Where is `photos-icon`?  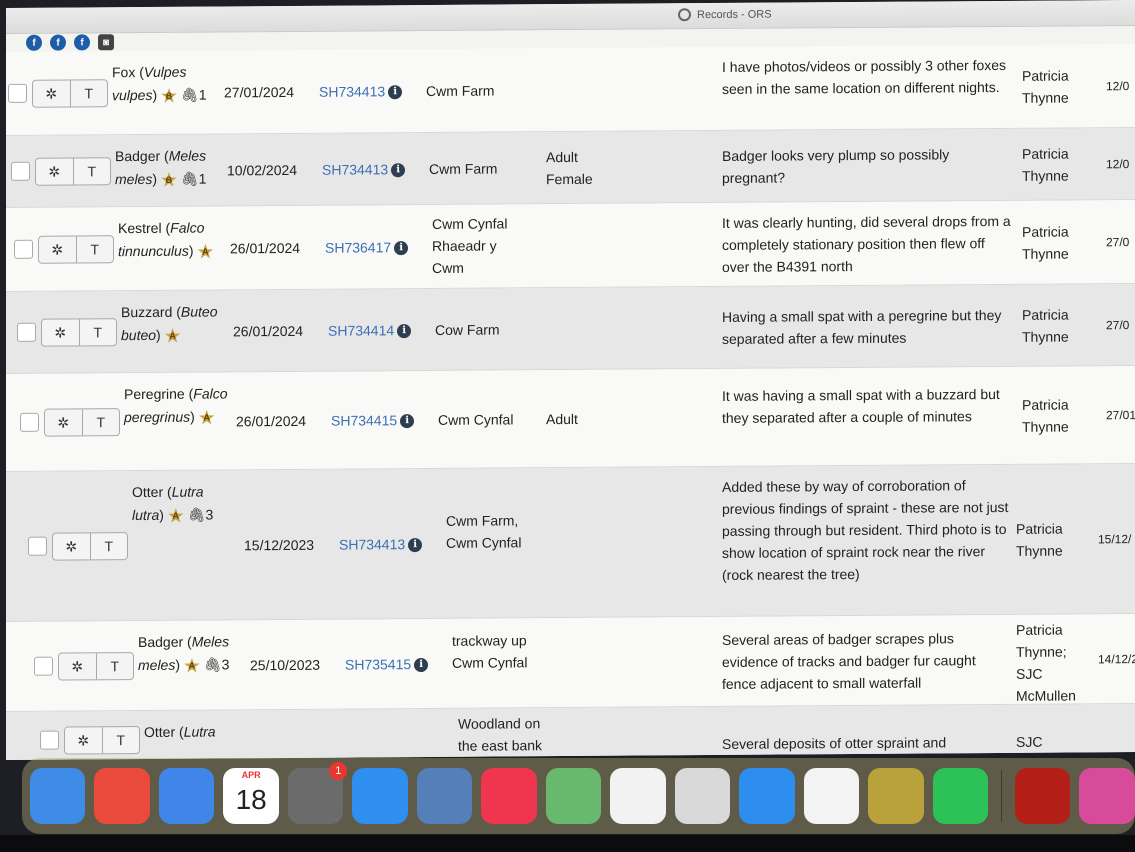 photos-icon is located at coordinates (831, 796).